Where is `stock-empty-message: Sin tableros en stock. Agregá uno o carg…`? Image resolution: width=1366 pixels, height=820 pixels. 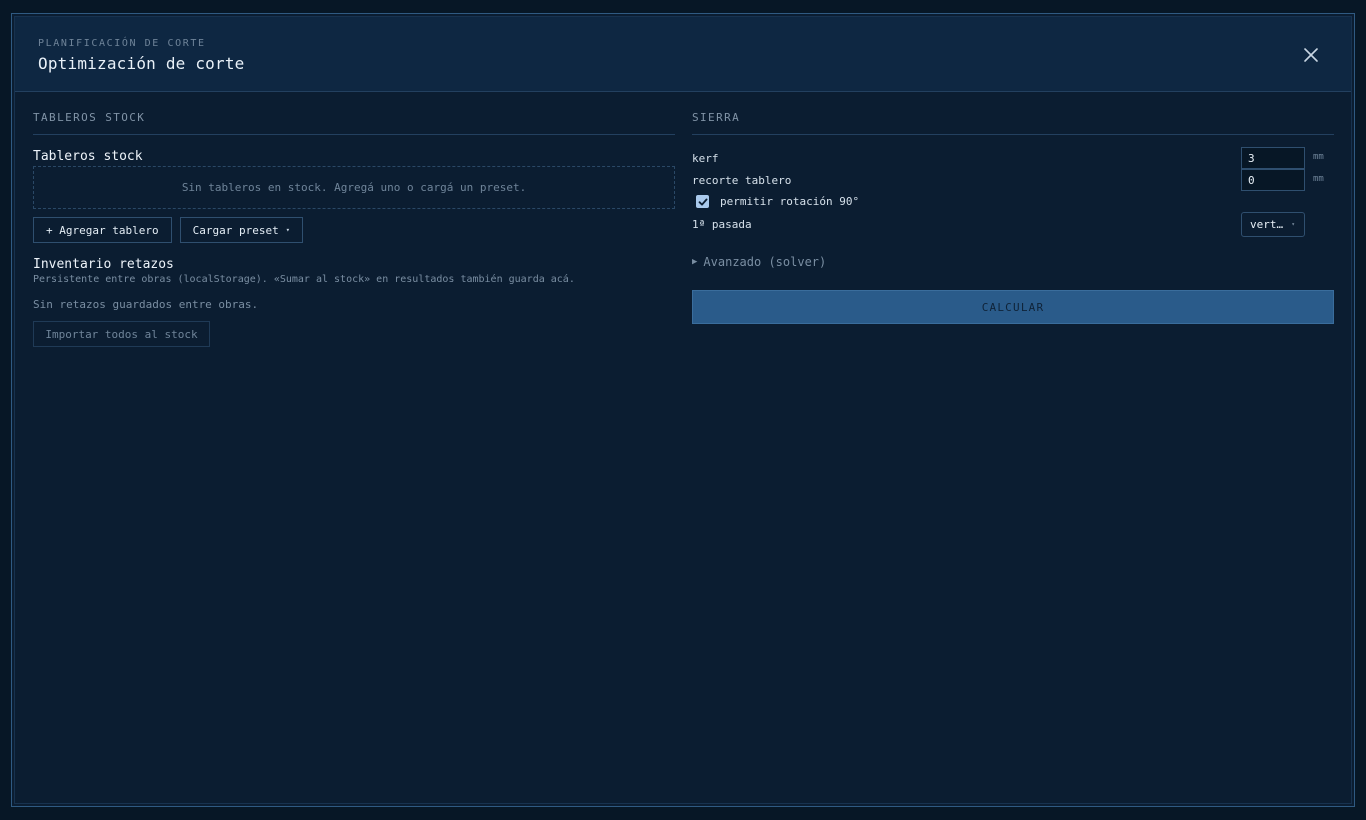
stock-empty-message: Sin tableros en stock. Agregá uno o carg… is located at coordinates (354, 187).